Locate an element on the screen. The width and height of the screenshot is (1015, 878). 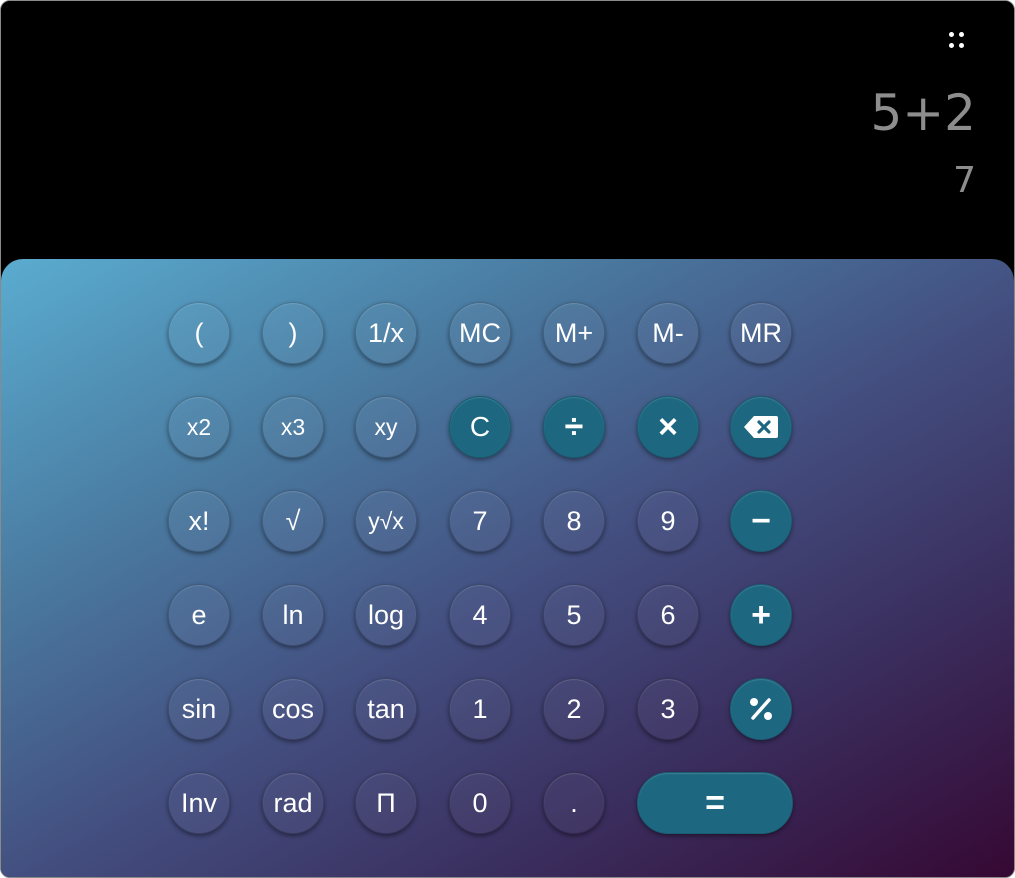
clear-button: C is located at coordinates (480, 427).